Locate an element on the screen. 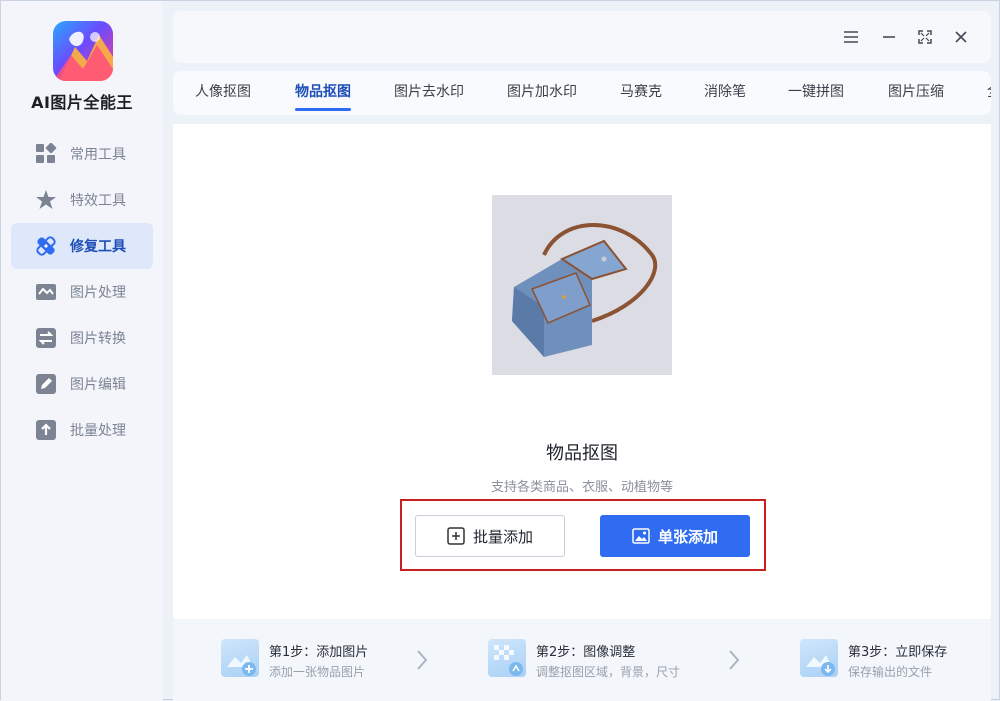 This screenshot has height=701, width=1000. sidebar-item-repair-tools: 修复工具 is located at coordinates (82, 246).